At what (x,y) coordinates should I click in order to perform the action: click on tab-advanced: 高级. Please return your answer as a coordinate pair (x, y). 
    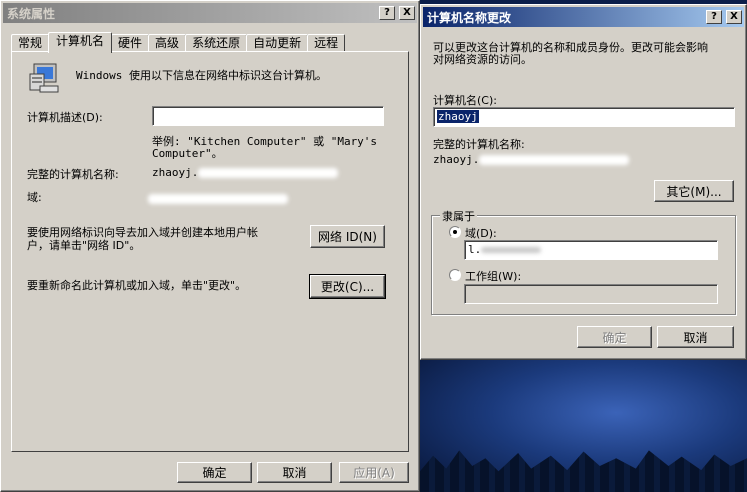
    Looking at the image, I should click on (167, 43).